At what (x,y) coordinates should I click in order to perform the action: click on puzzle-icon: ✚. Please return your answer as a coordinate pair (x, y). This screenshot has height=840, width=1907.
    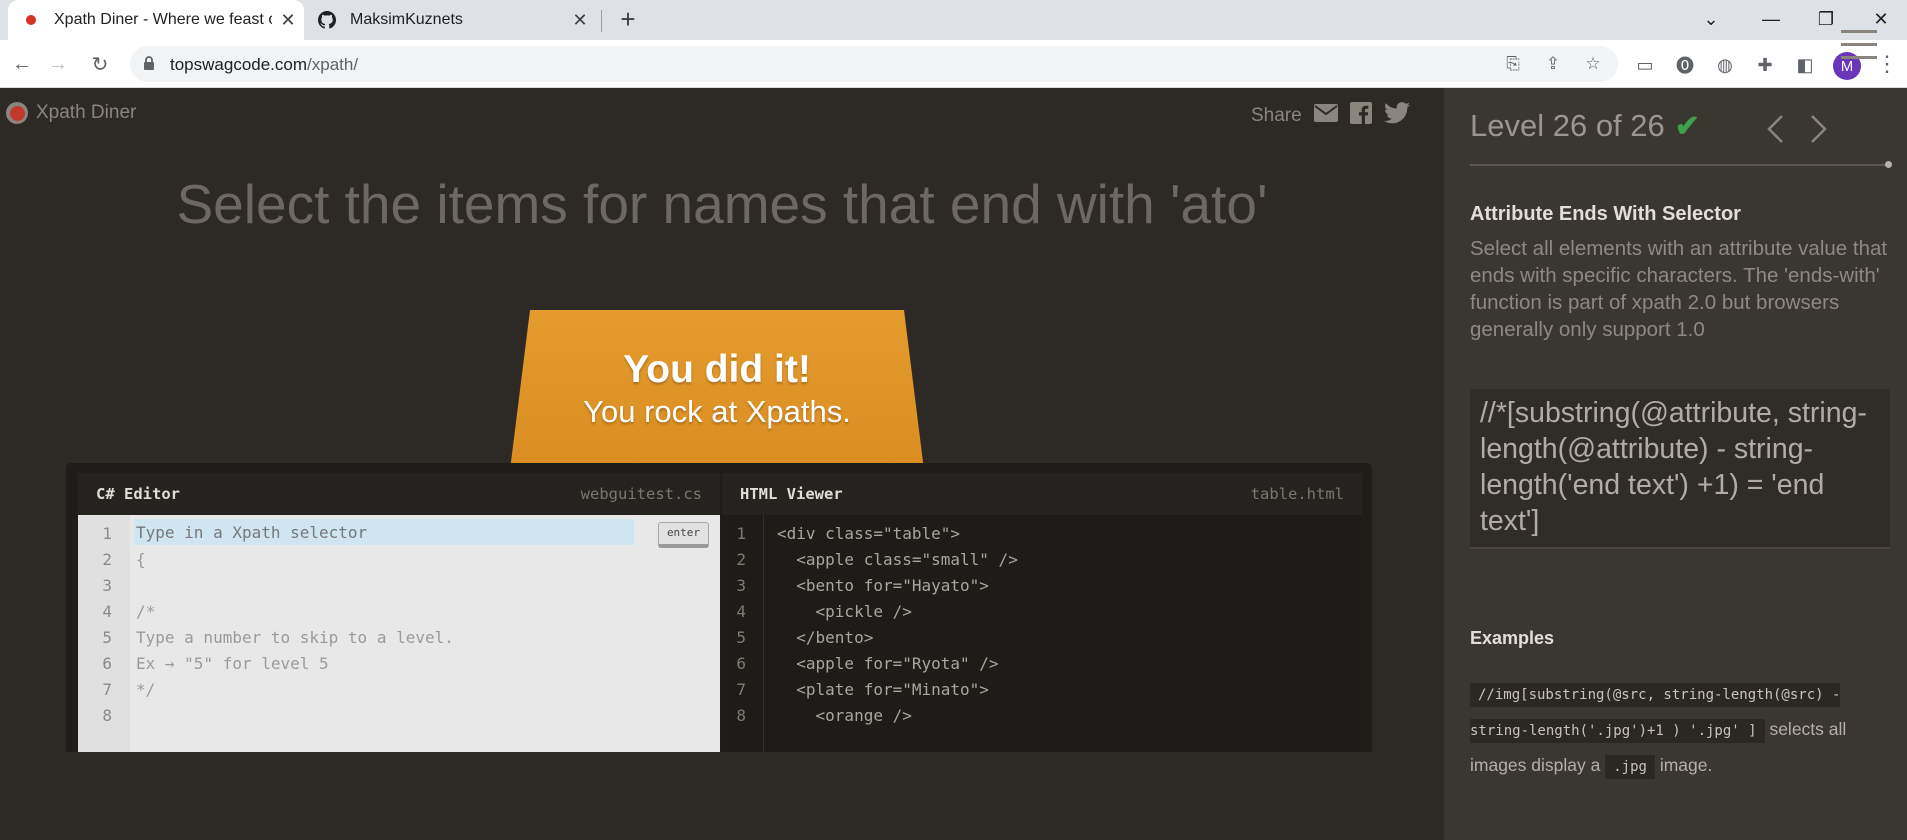
    Looking at the image, I should click on (1765, 65).